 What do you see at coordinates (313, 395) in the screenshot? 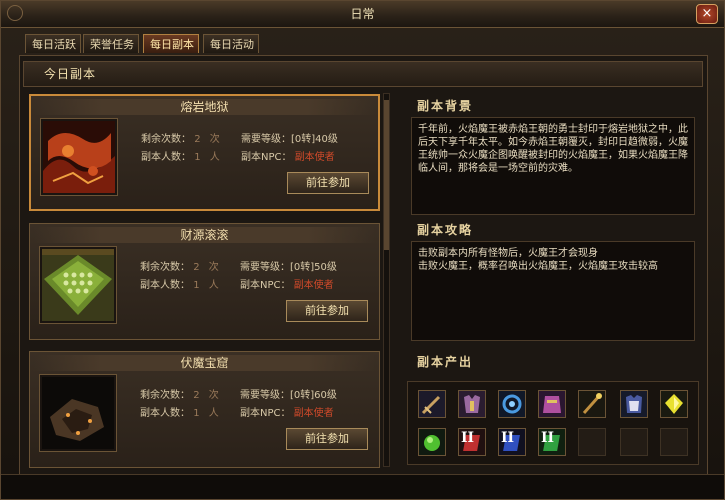
I see `required-value: [0转]60级` at bounding box center [313, 395].